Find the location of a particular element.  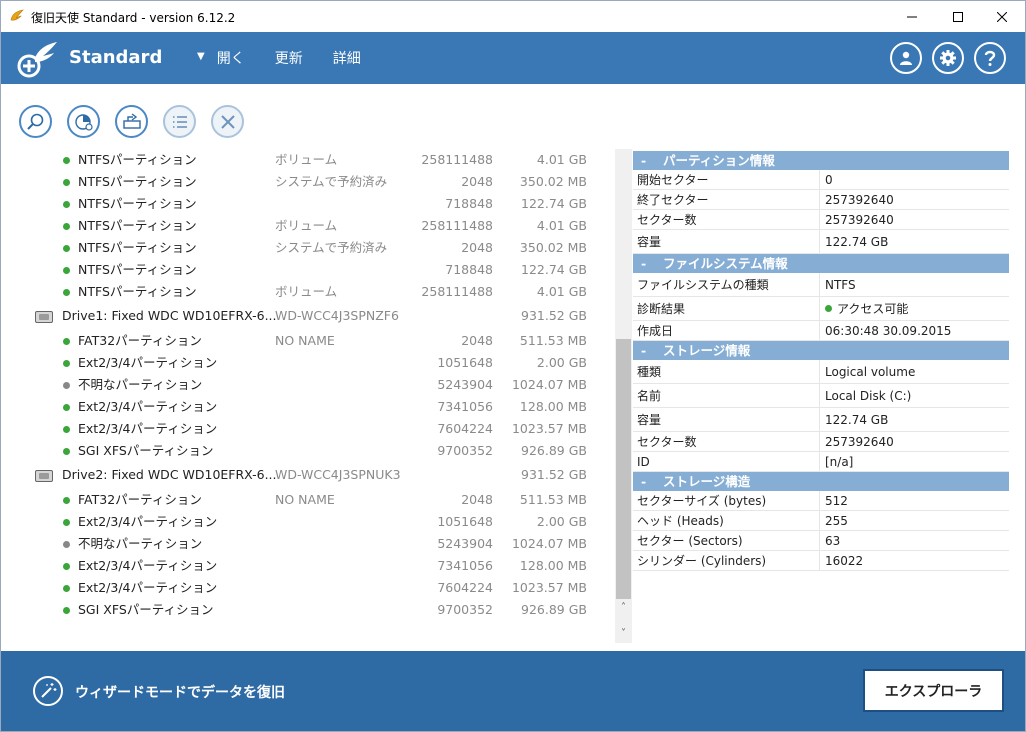

property-value-text: Logical volume is located at coordinates (870, 372).